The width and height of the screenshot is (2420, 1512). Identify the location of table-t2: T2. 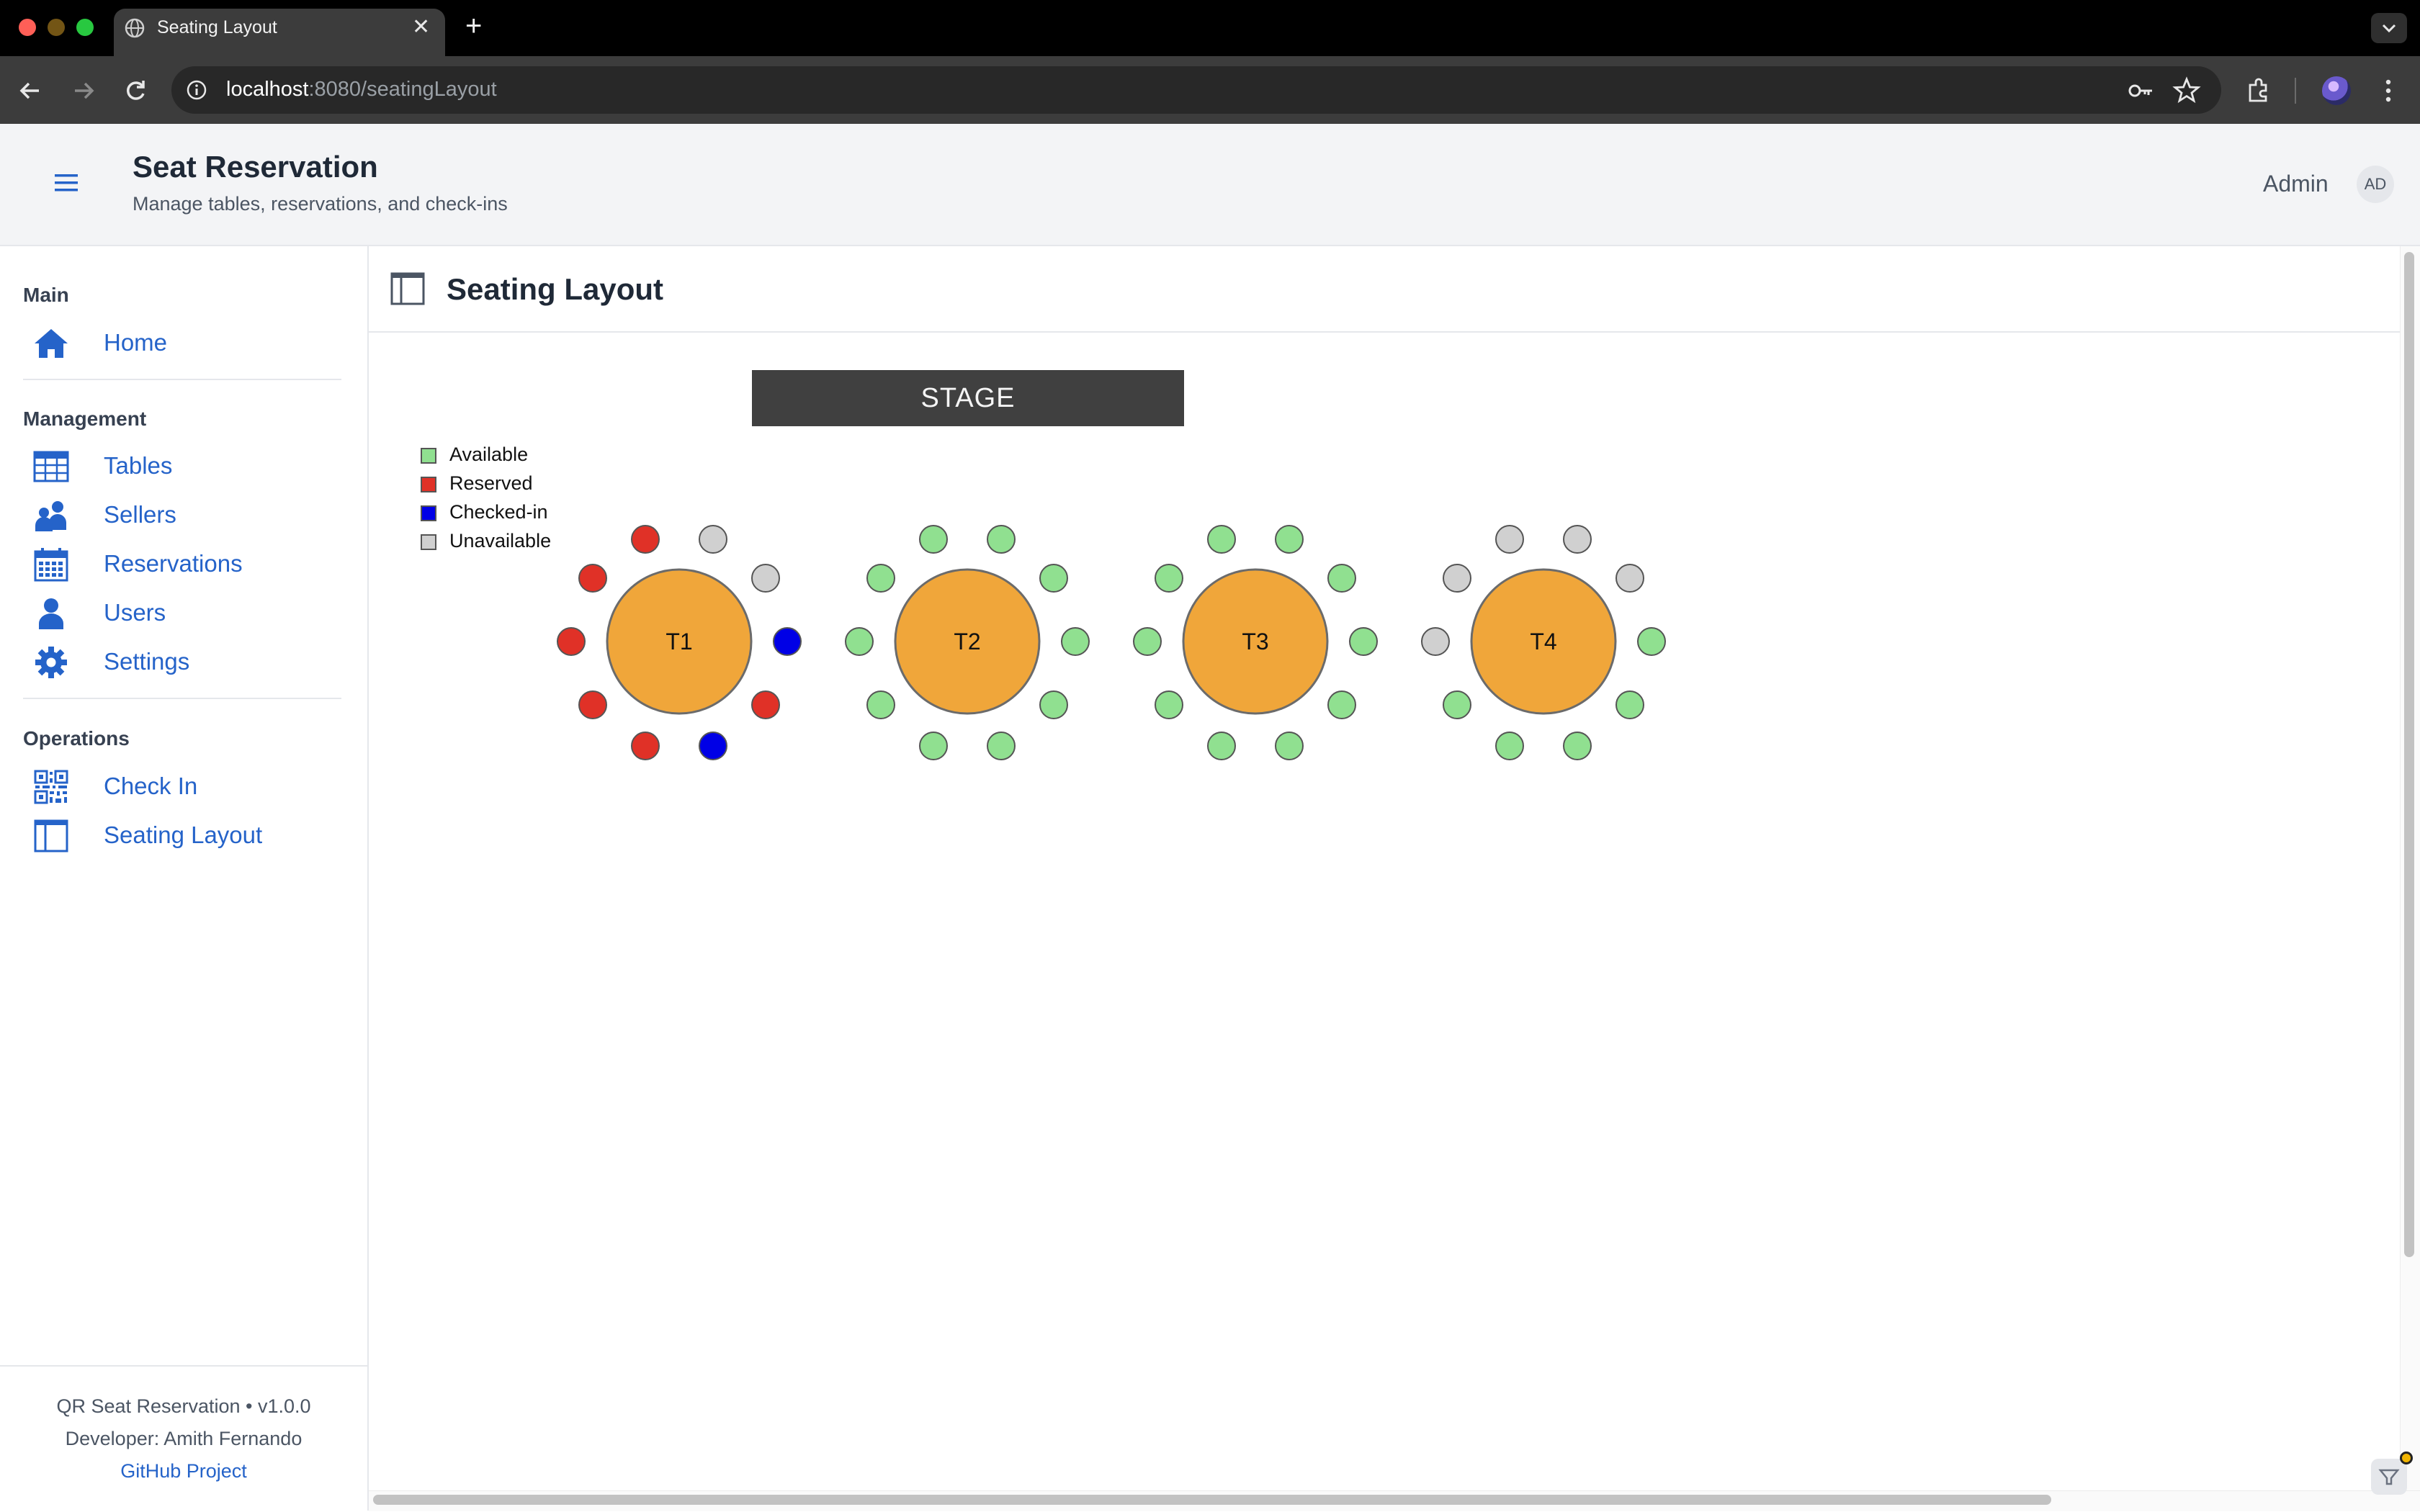
(967, 642).